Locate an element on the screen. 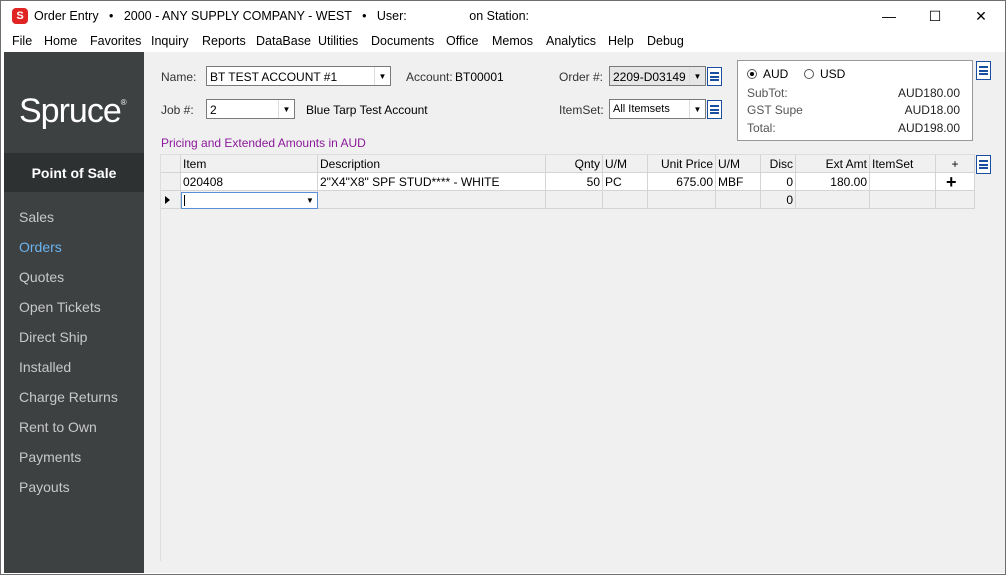 This screenshot has width=1006, height=575. total-label: Total: is located at coordinates (761, 128).